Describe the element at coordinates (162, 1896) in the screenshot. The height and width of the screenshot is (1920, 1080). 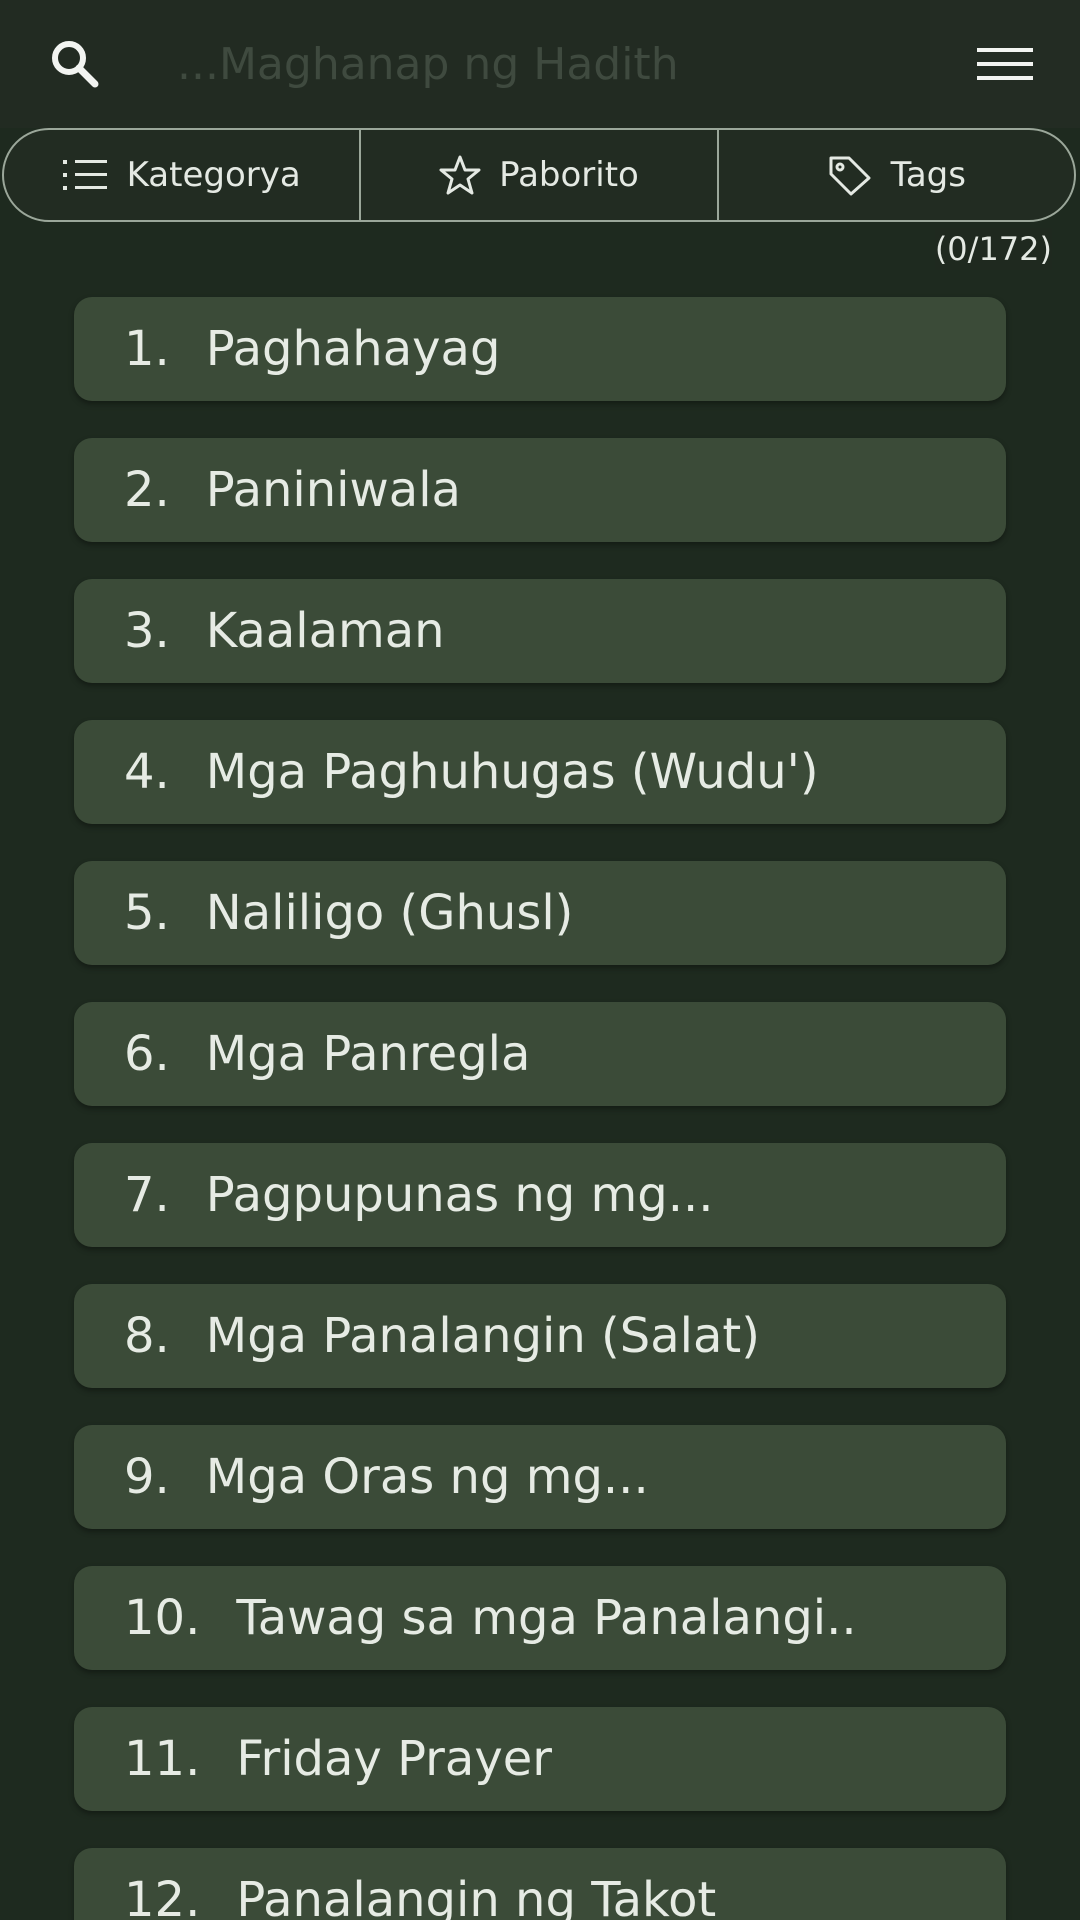
I see `category-number: 12.` at that location.